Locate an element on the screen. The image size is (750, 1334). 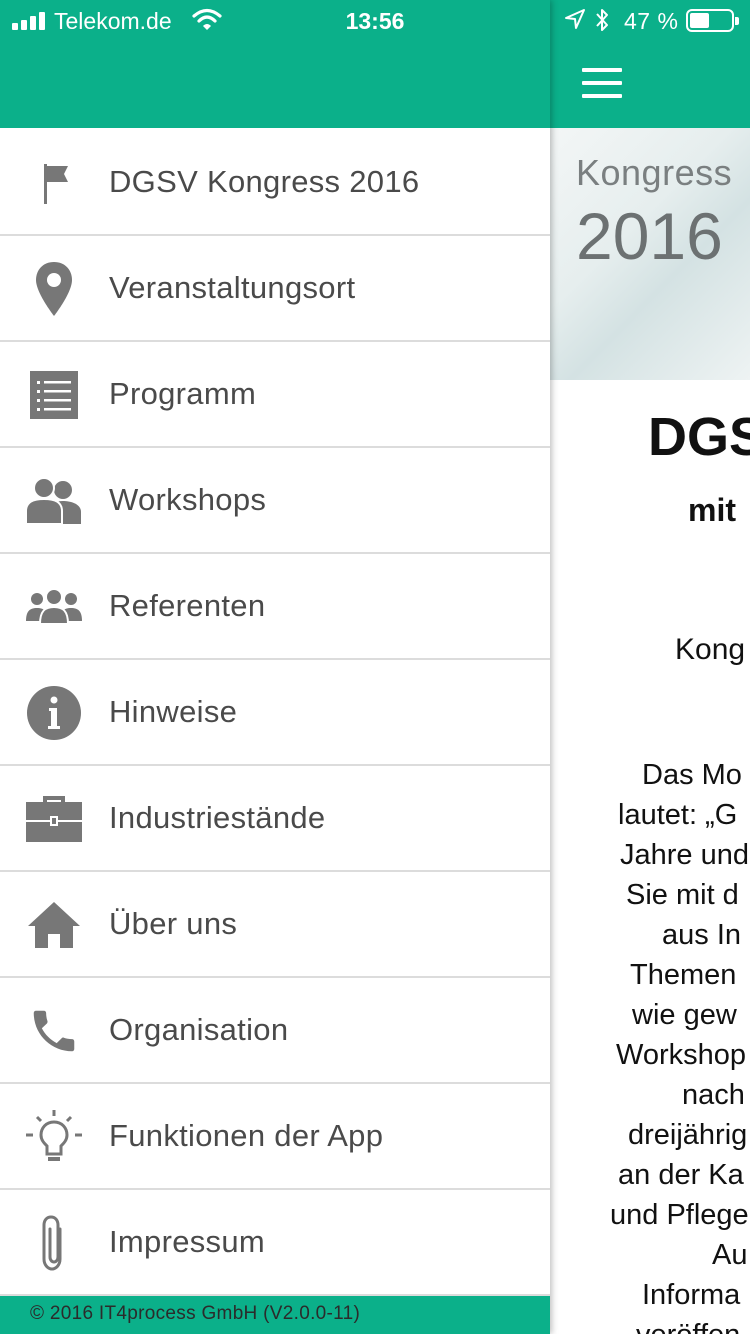
menu-item-dgsv-kongress: DGSV Kongress 2016 is located at coordinates (275, 183).